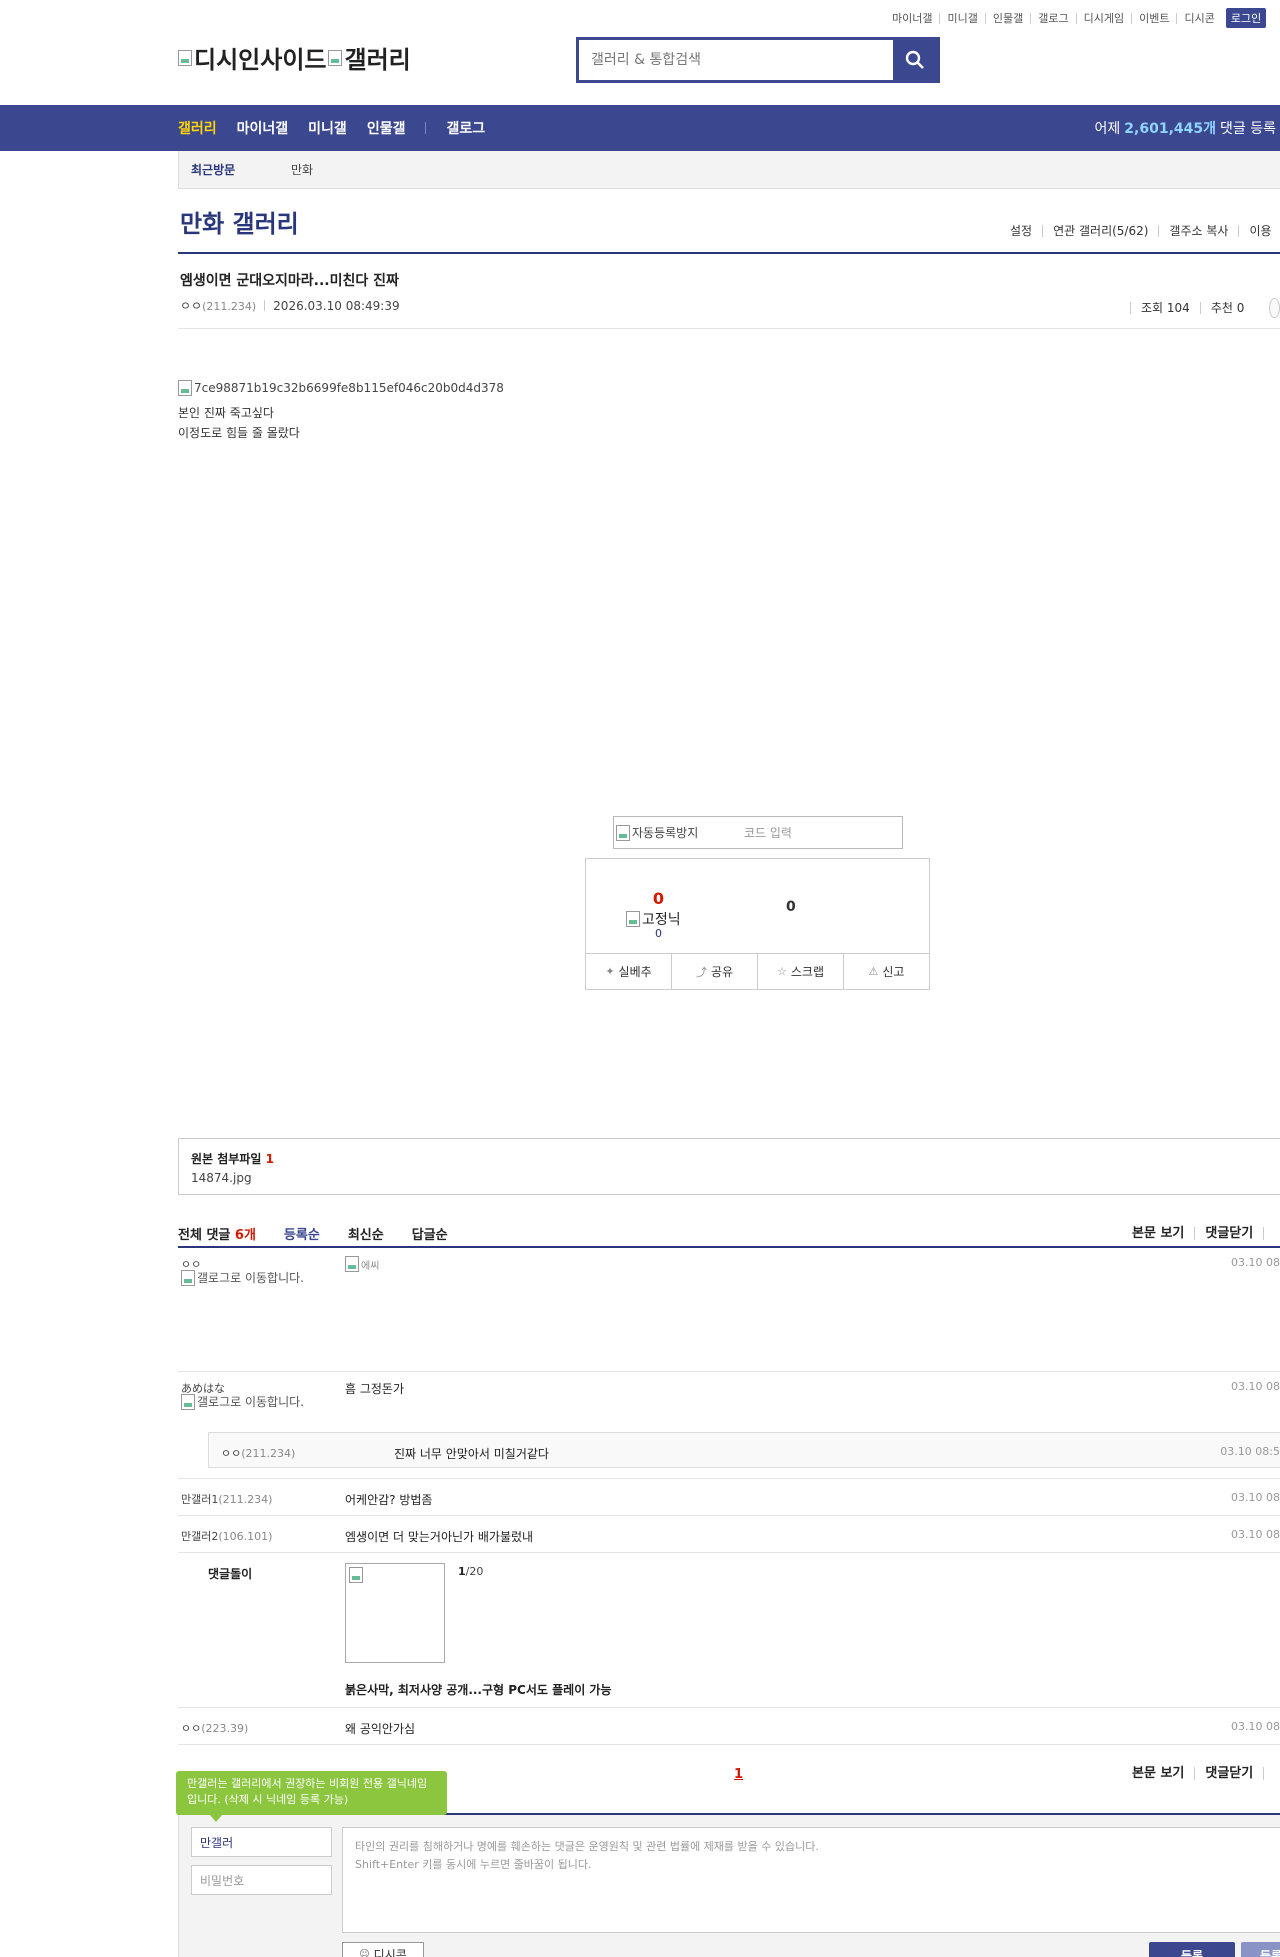 The height and width of the screenshot is (1957, 1280). I want to click on post-stats: 조회 104 추천 0, so click(1205, 308).